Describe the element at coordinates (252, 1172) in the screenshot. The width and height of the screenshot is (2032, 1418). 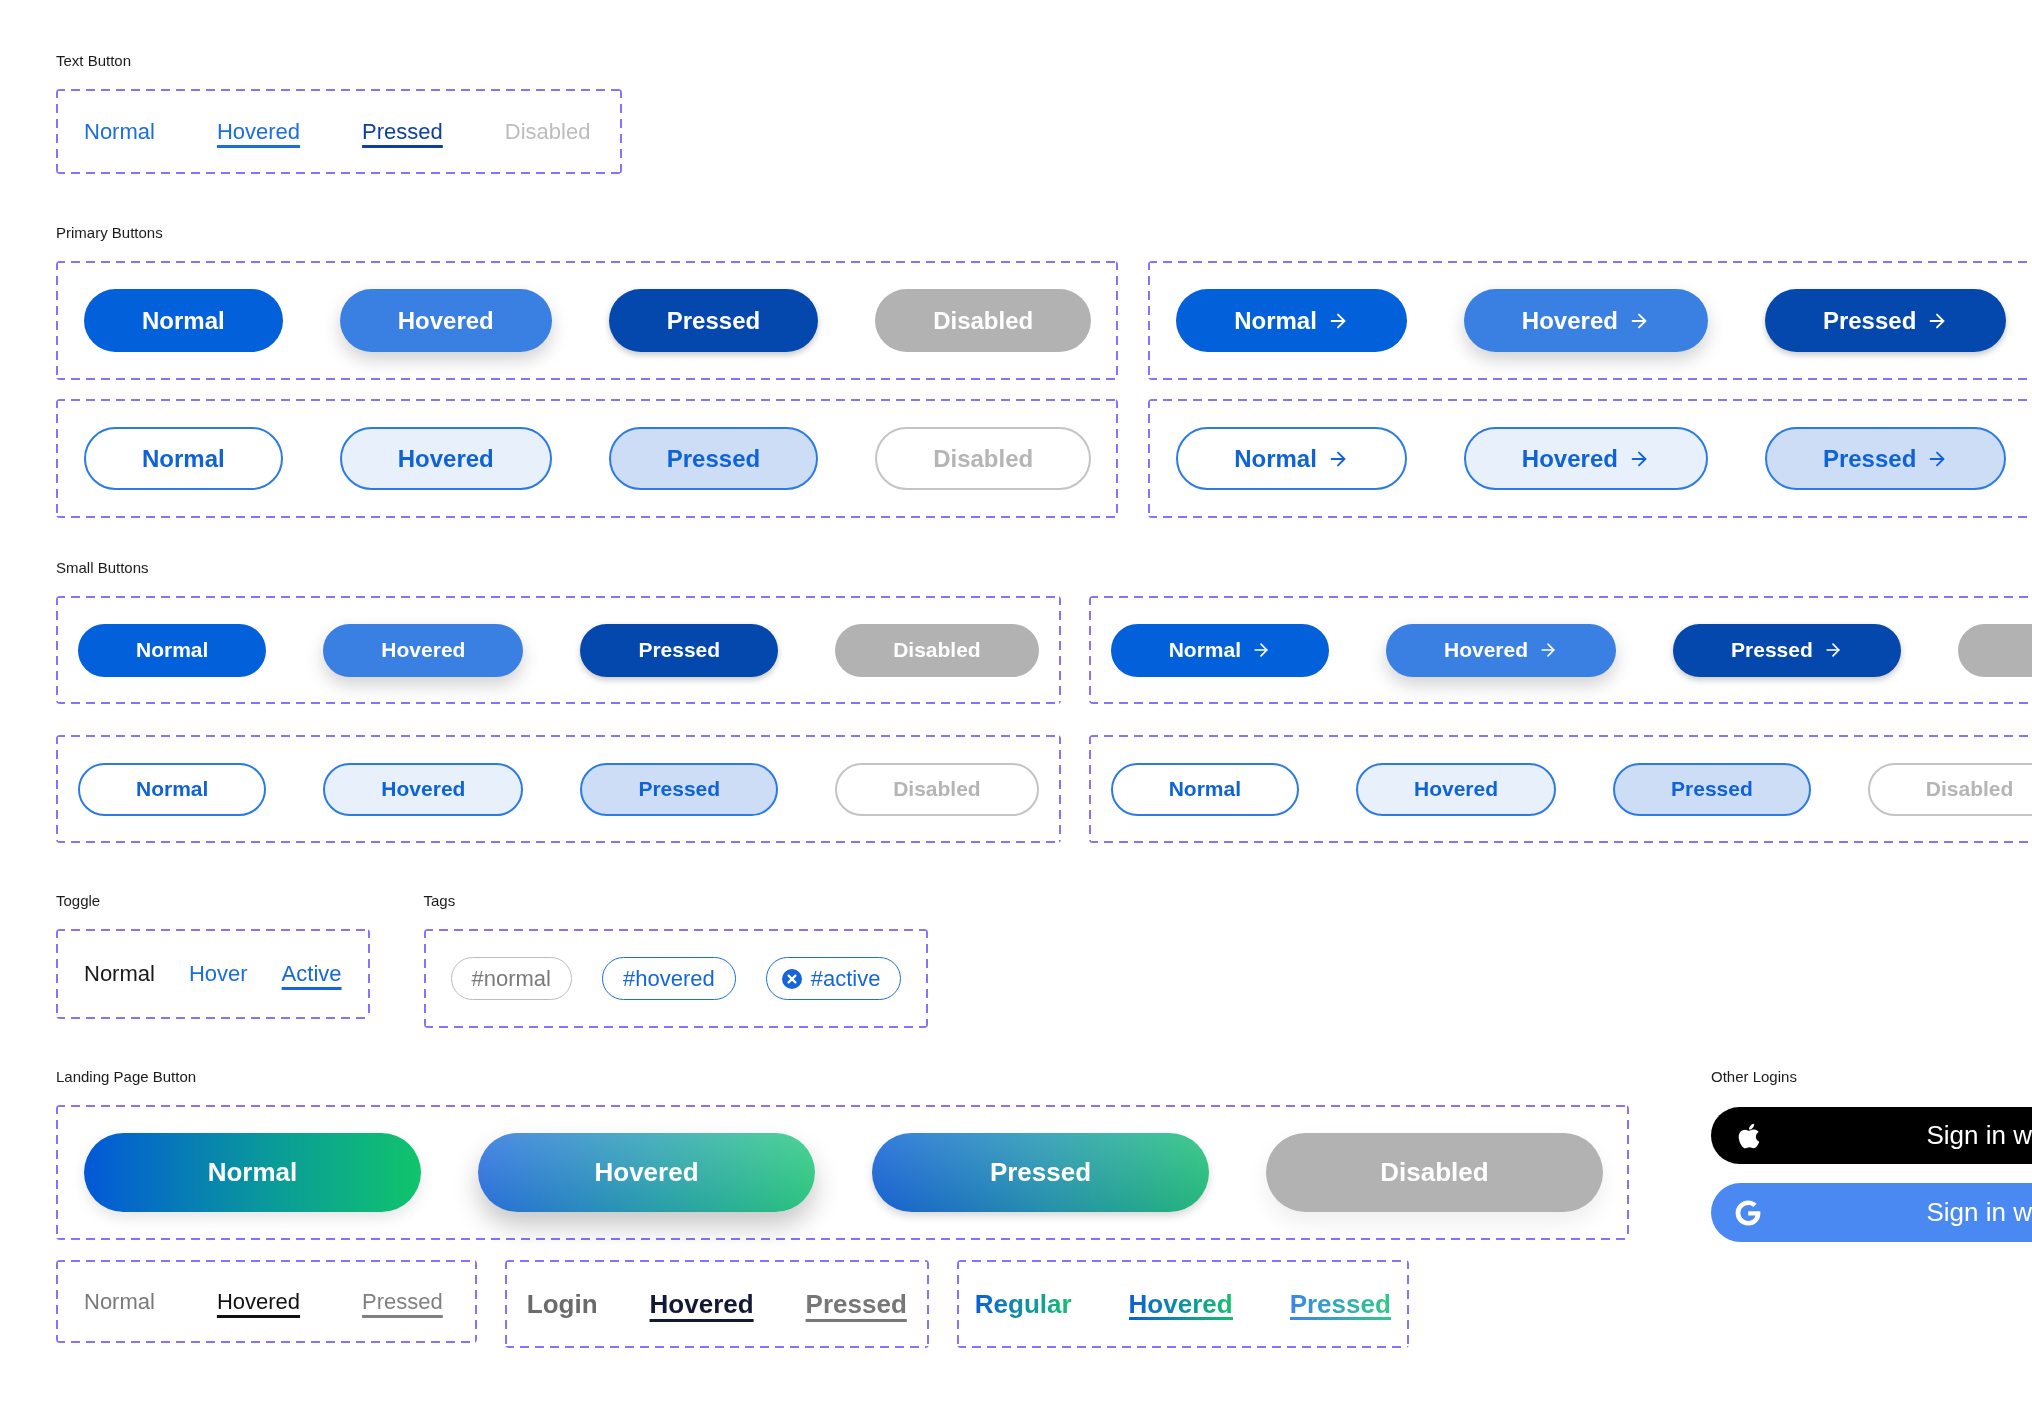
I see `landing-button: Normal` at that location.